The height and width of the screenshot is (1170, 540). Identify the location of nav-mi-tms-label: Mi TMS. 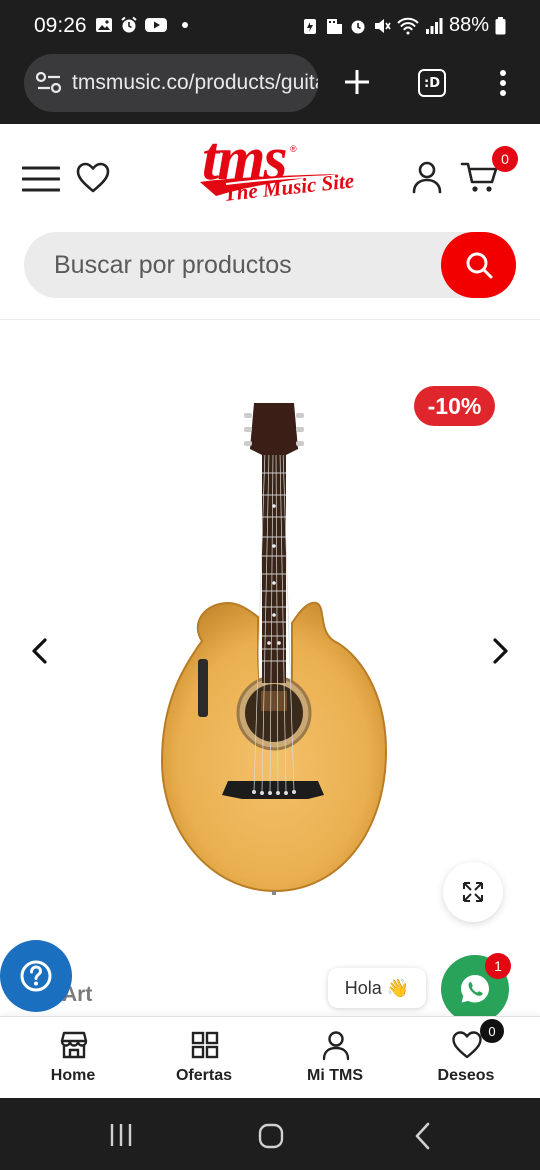
(335, 1075).